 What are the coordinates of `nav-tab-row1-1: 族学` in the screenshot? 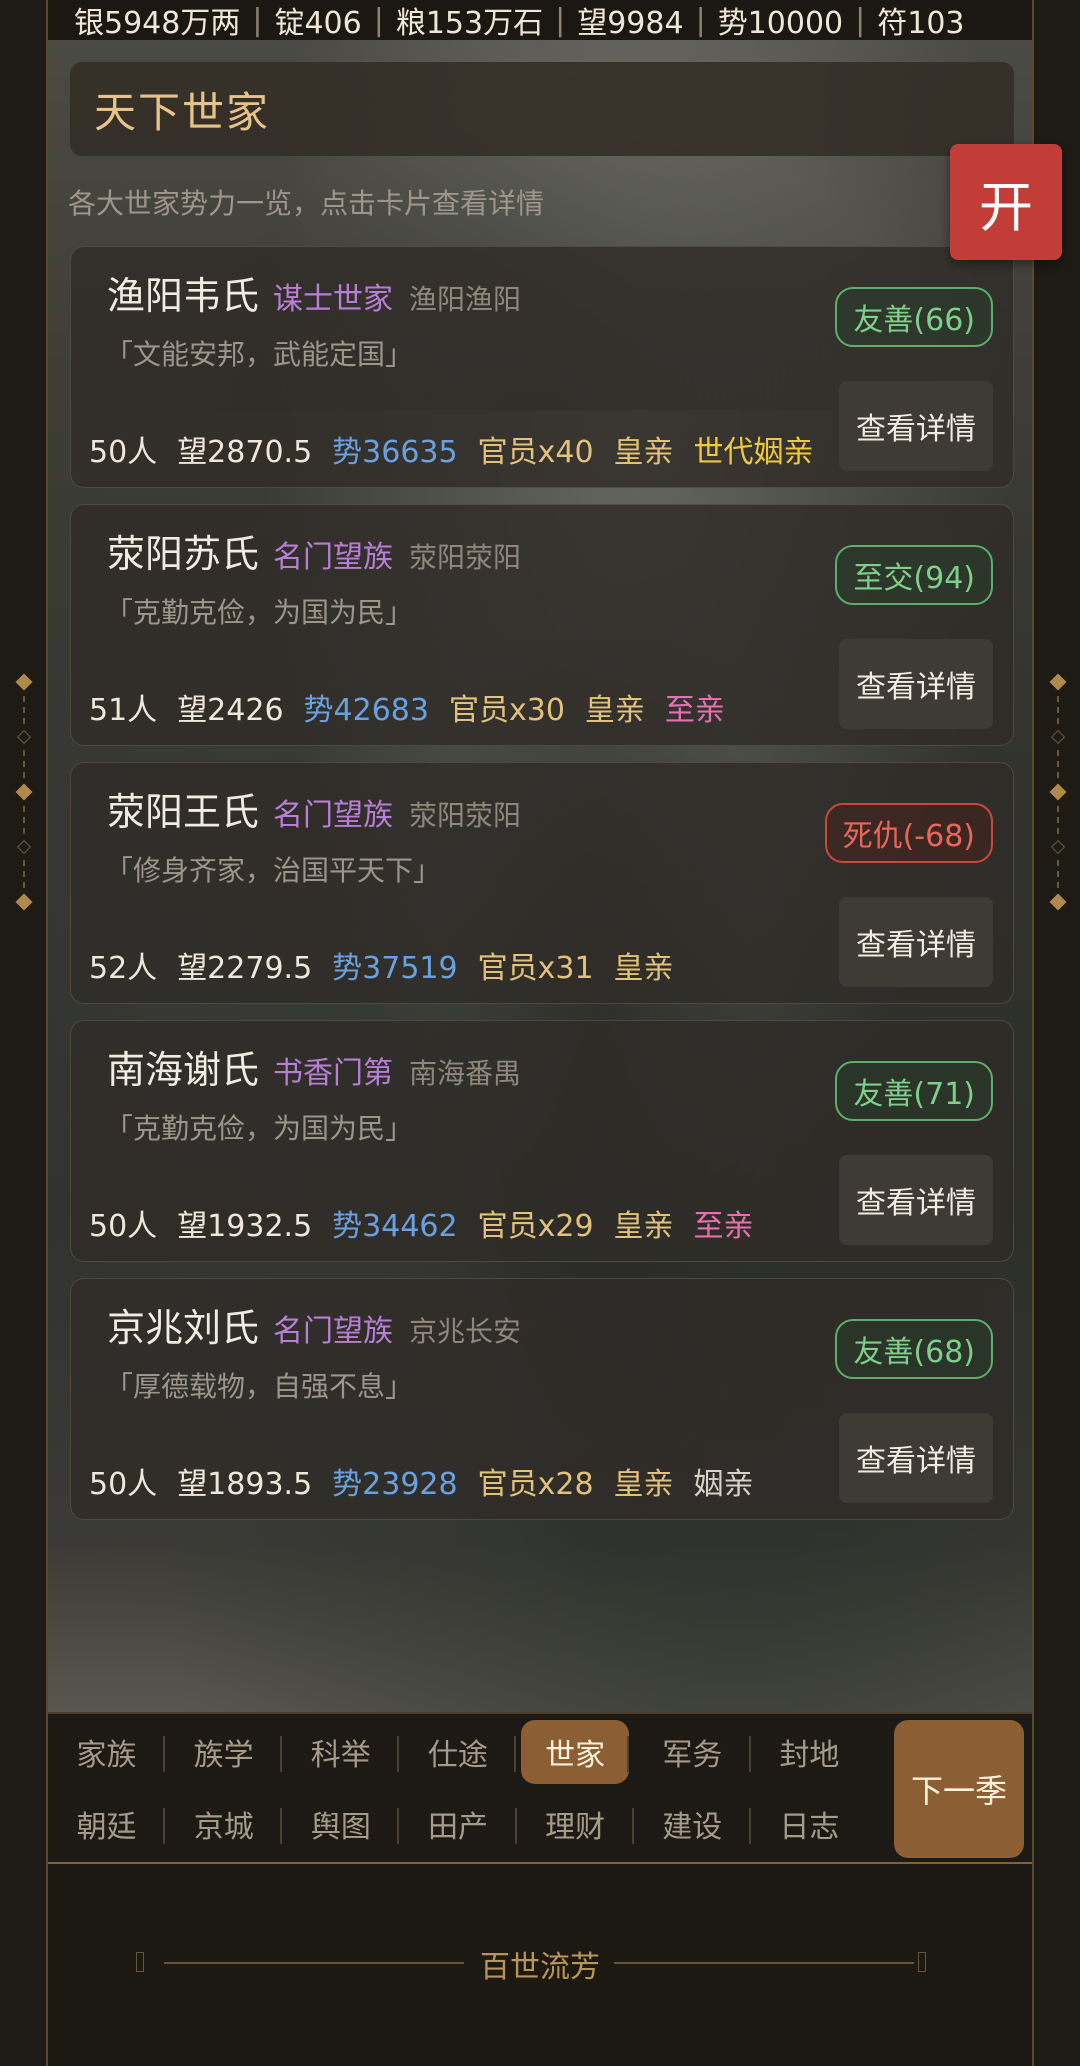 It's located at (224, 1752).